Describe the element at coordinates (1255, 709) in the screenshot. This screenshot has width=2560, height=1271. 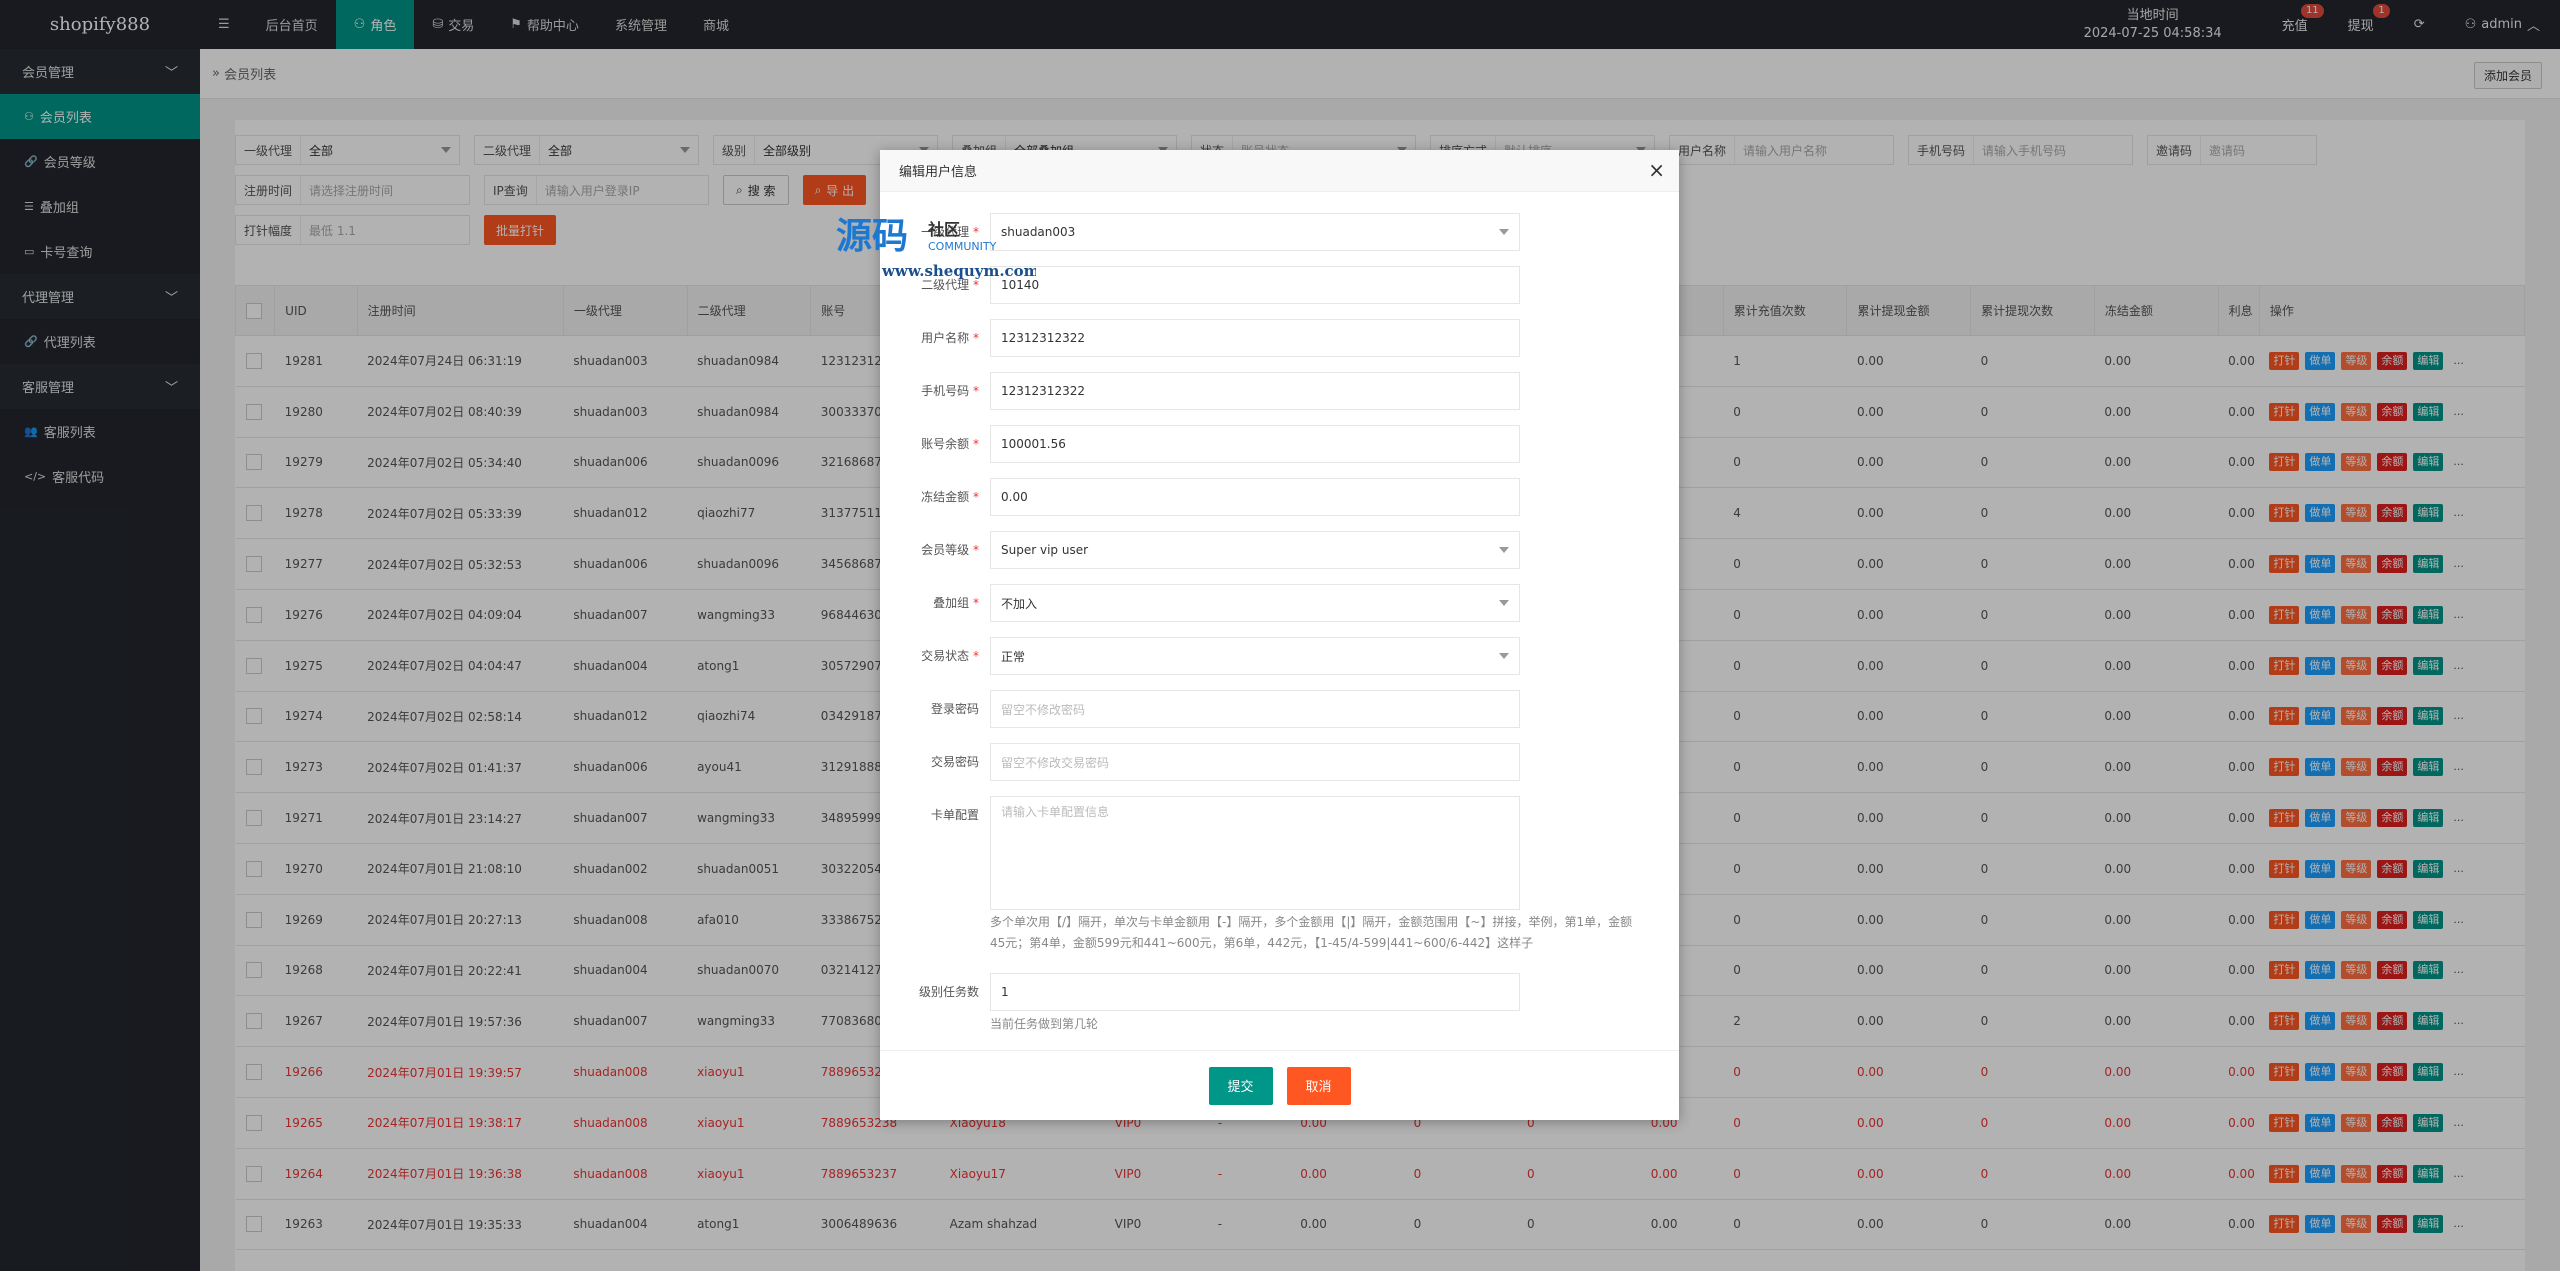
I see `field-input: 留空不修改密码` at that location.